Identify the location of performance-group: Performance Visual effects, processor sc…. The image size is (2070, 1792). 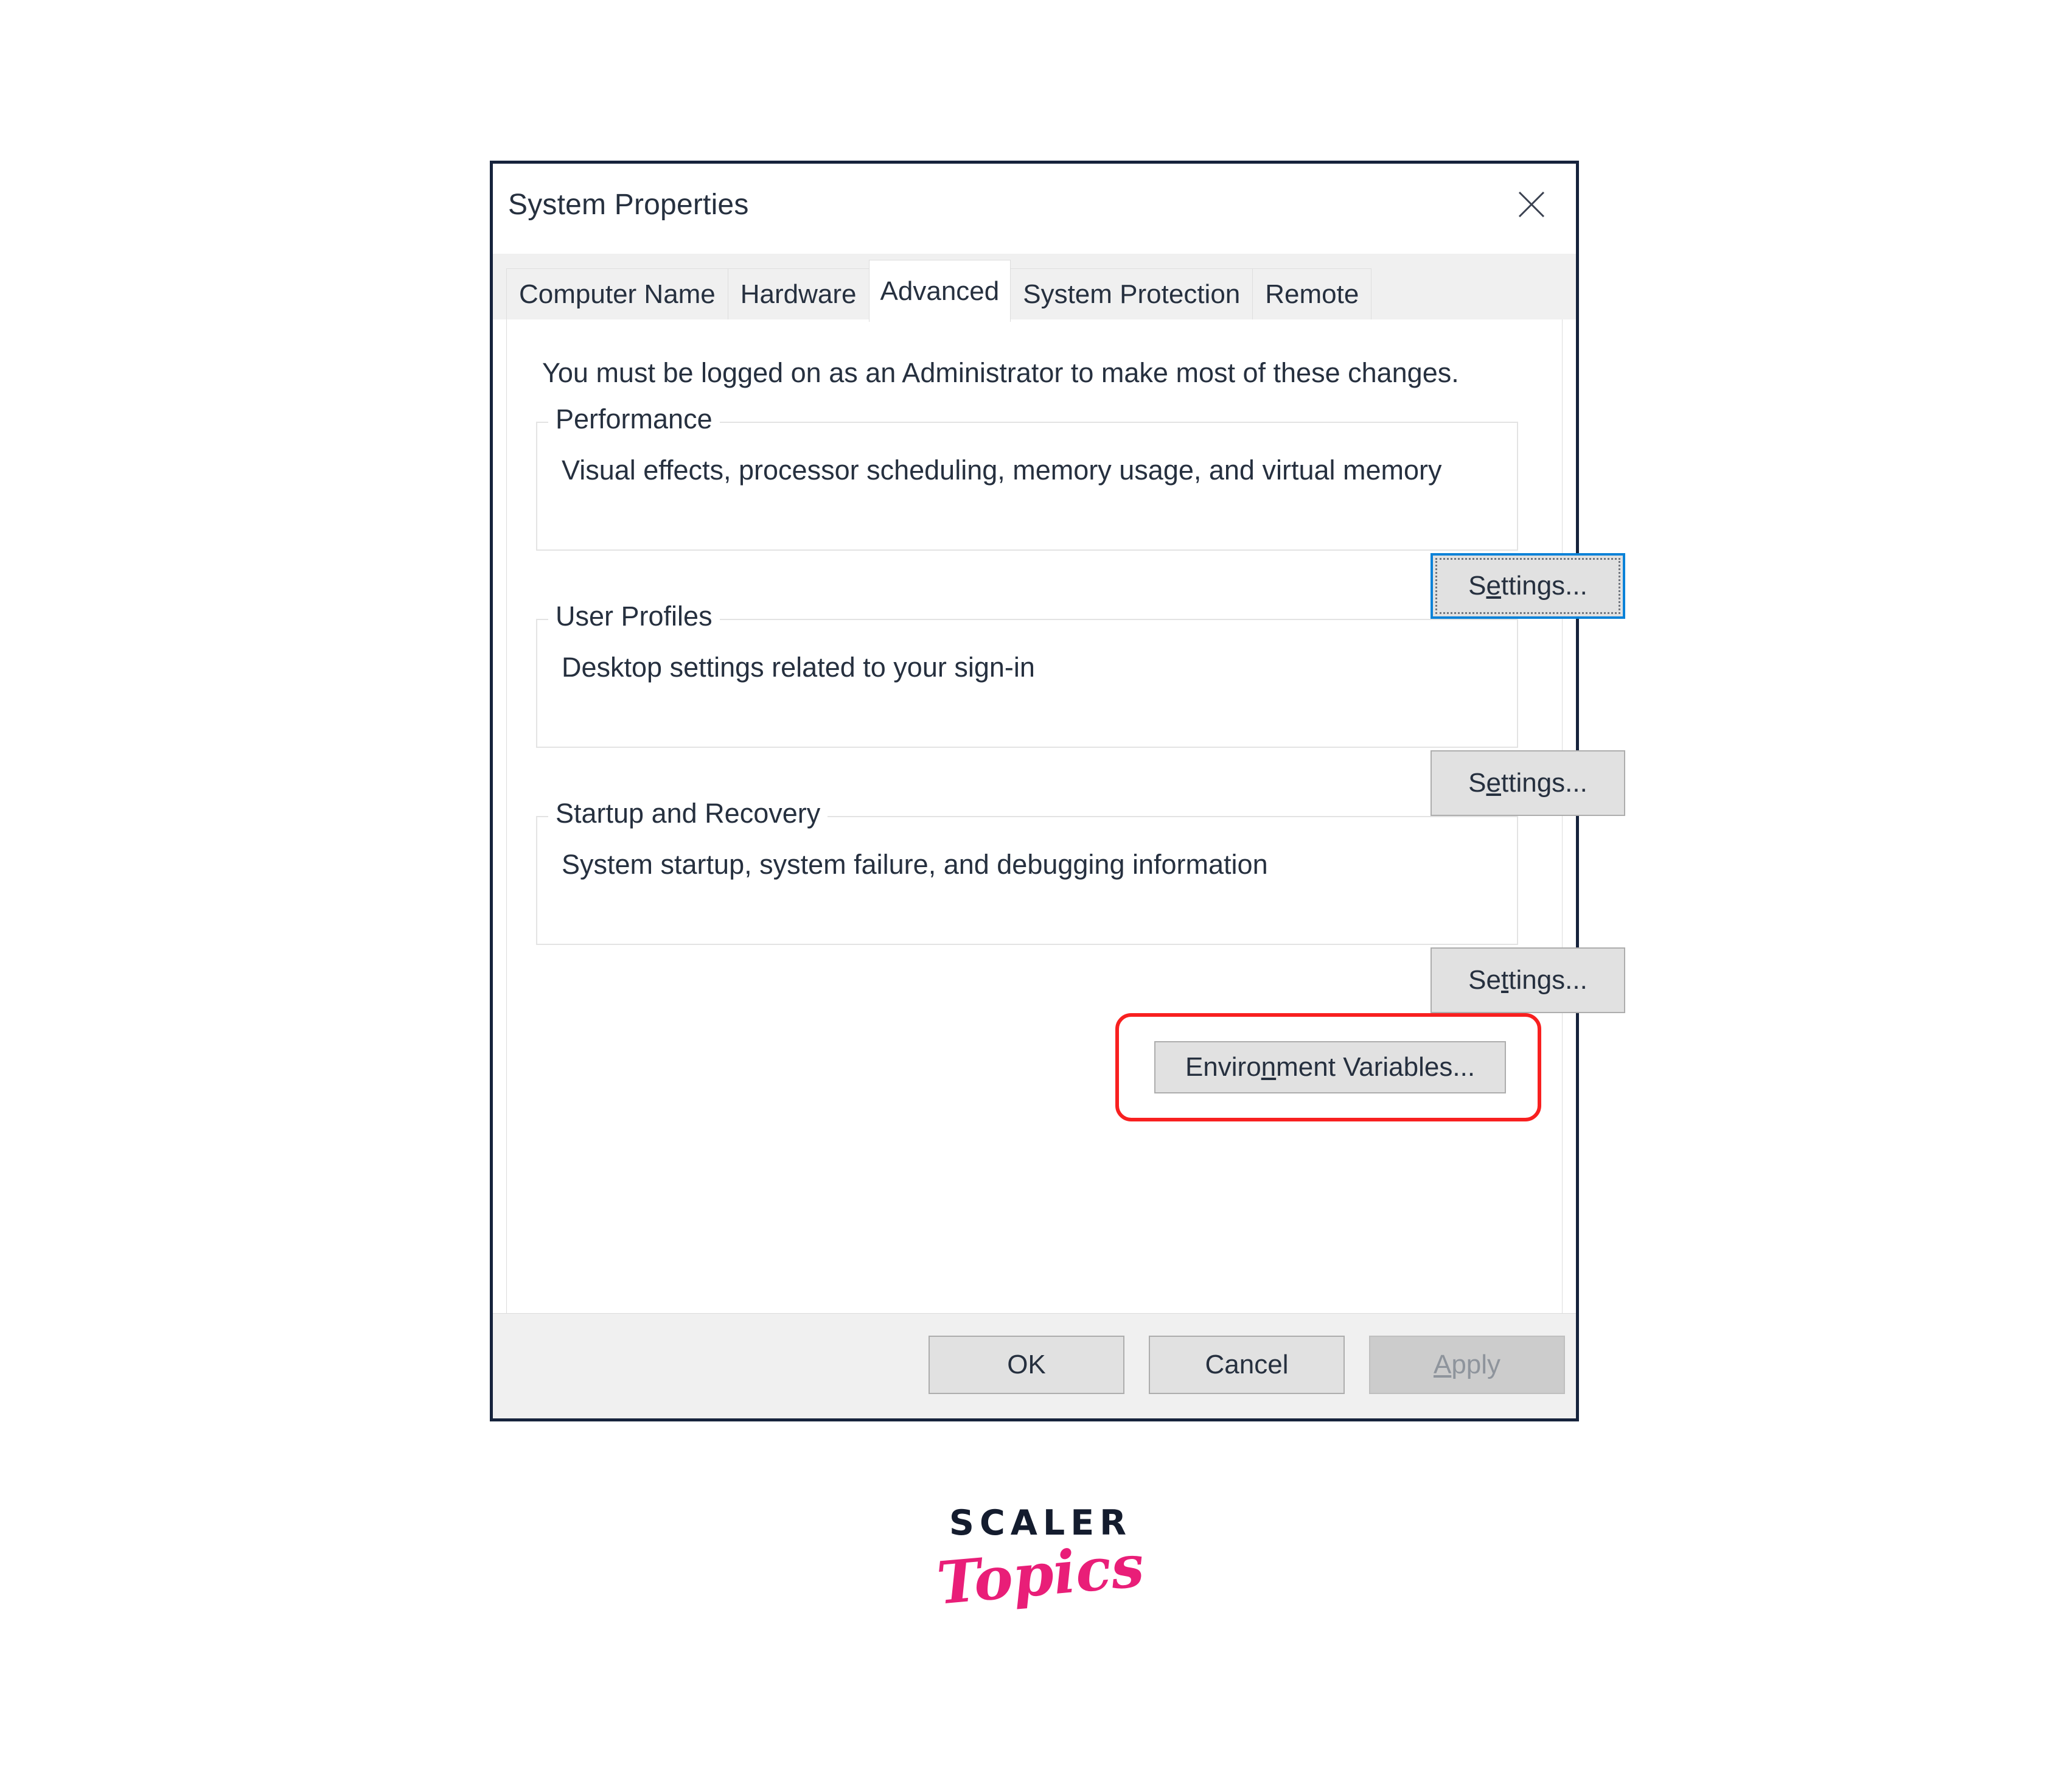
(1080, 511).